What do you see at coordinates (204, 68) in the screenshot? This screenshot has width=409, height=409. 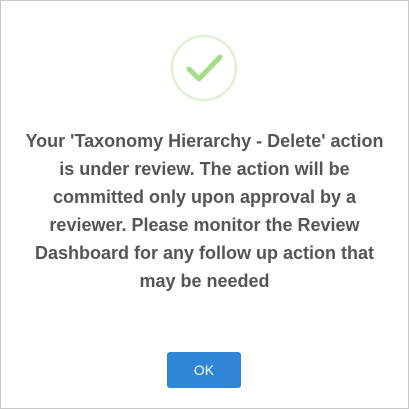 I see `success-check-icon` at bounding box center [204, 68].